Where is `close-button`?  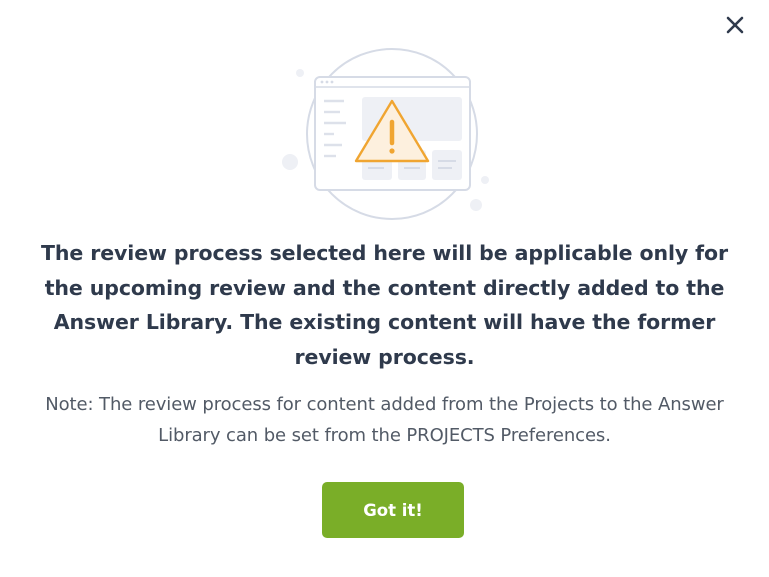
close-button is located at coordinates (735, 25).